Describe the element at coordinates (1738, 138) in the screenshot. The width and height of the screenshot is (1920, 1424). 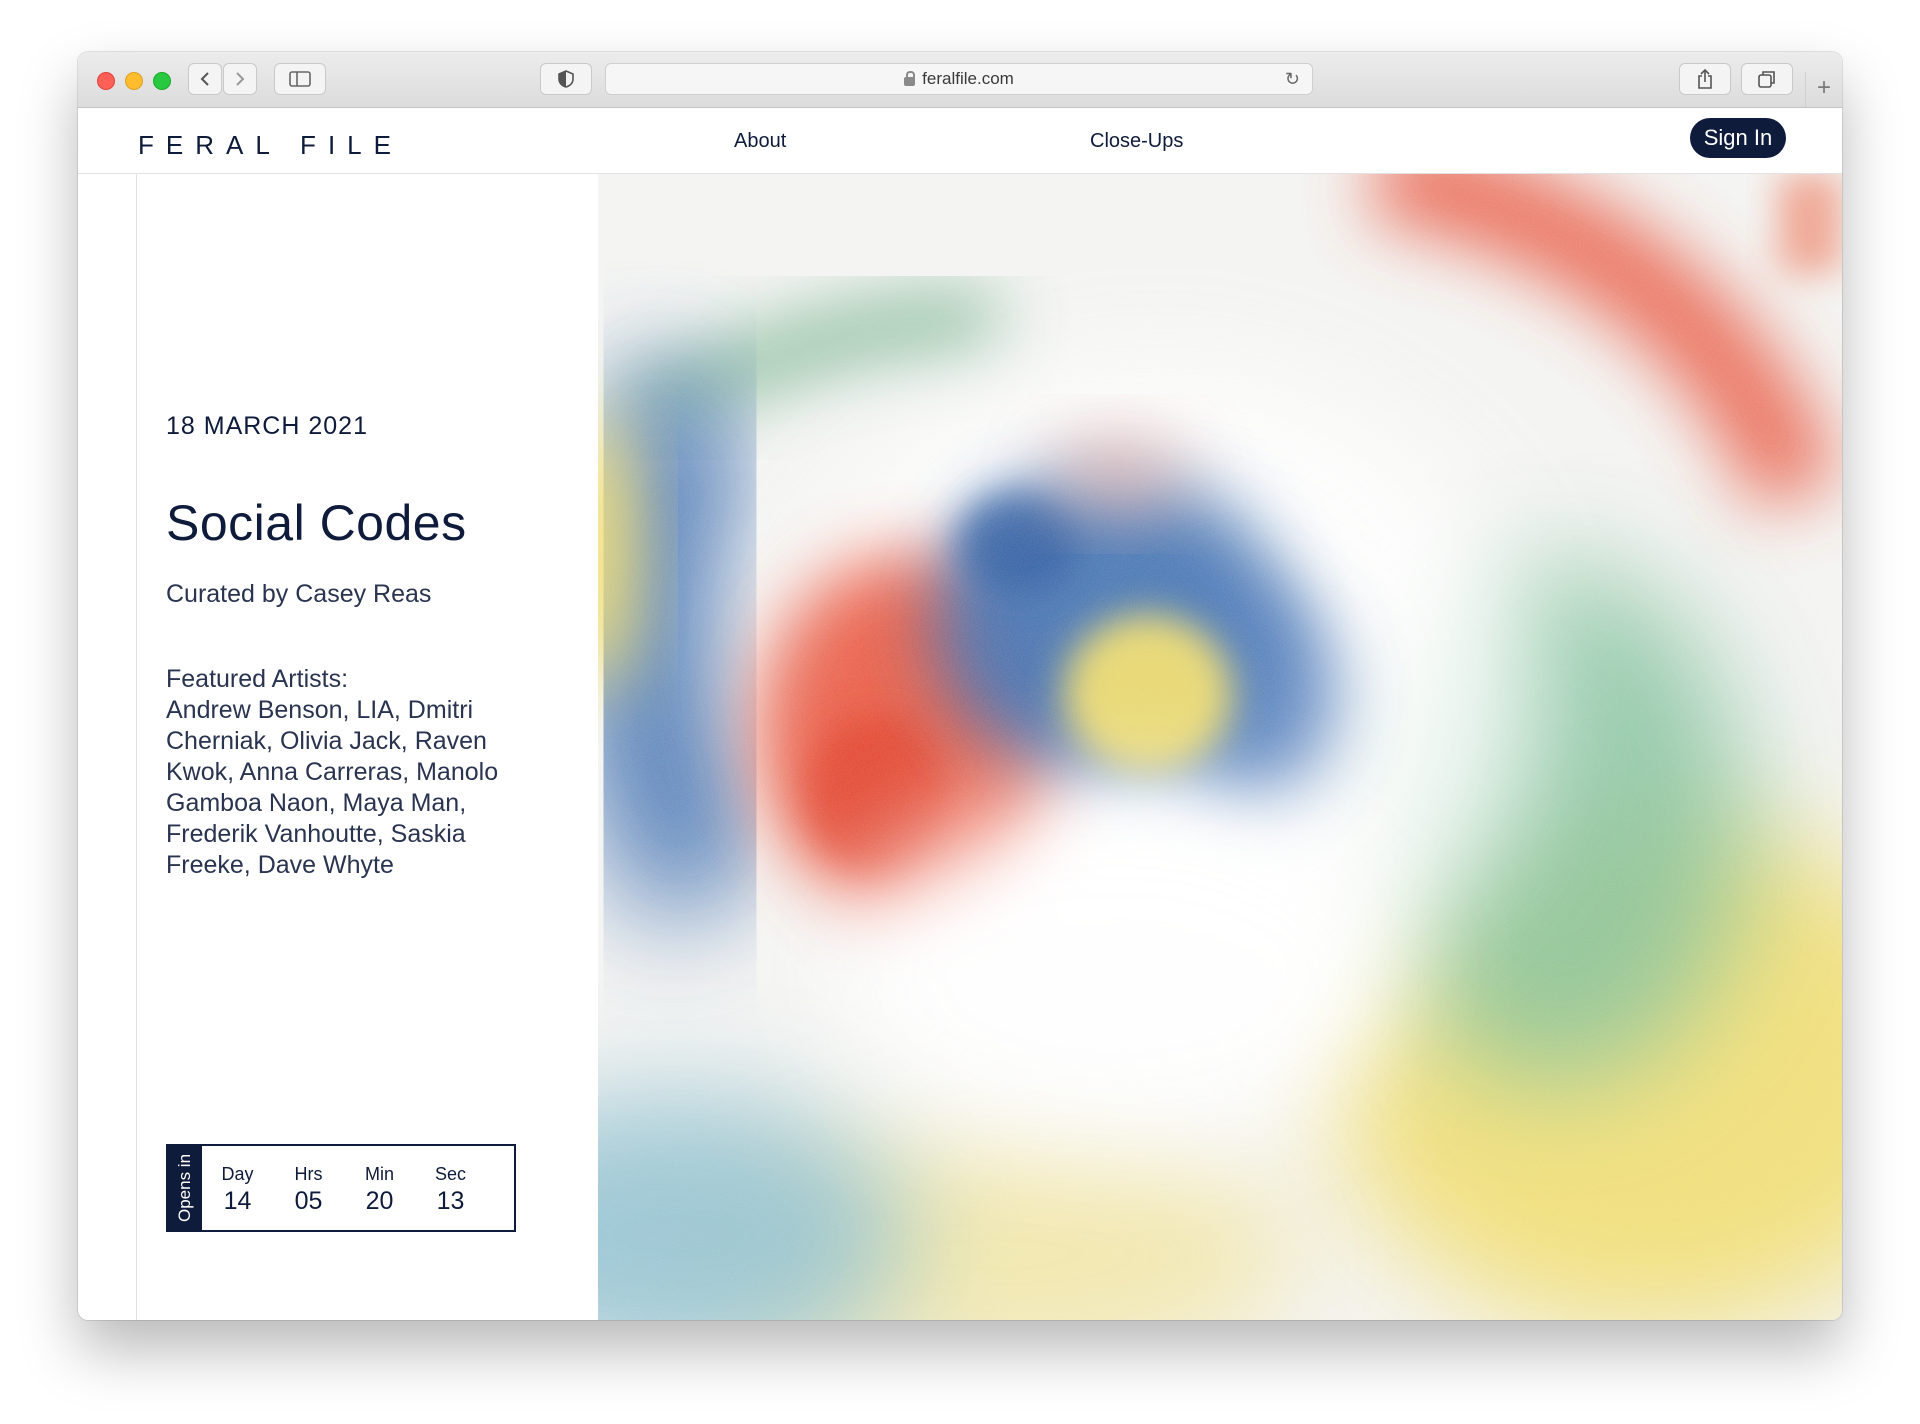
I see `sign-in-button: Sign In` at that location.